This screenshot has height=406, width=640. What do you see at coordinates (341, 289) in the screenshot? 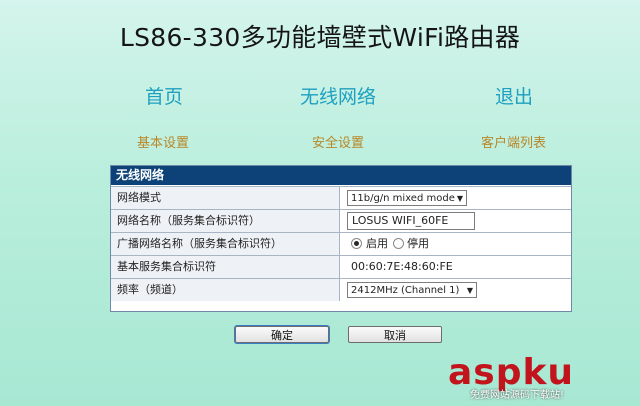
I see `row-channel: 频率（频道） 2412MHz (Channel 1) ▼` at bounding box center [341, 289].